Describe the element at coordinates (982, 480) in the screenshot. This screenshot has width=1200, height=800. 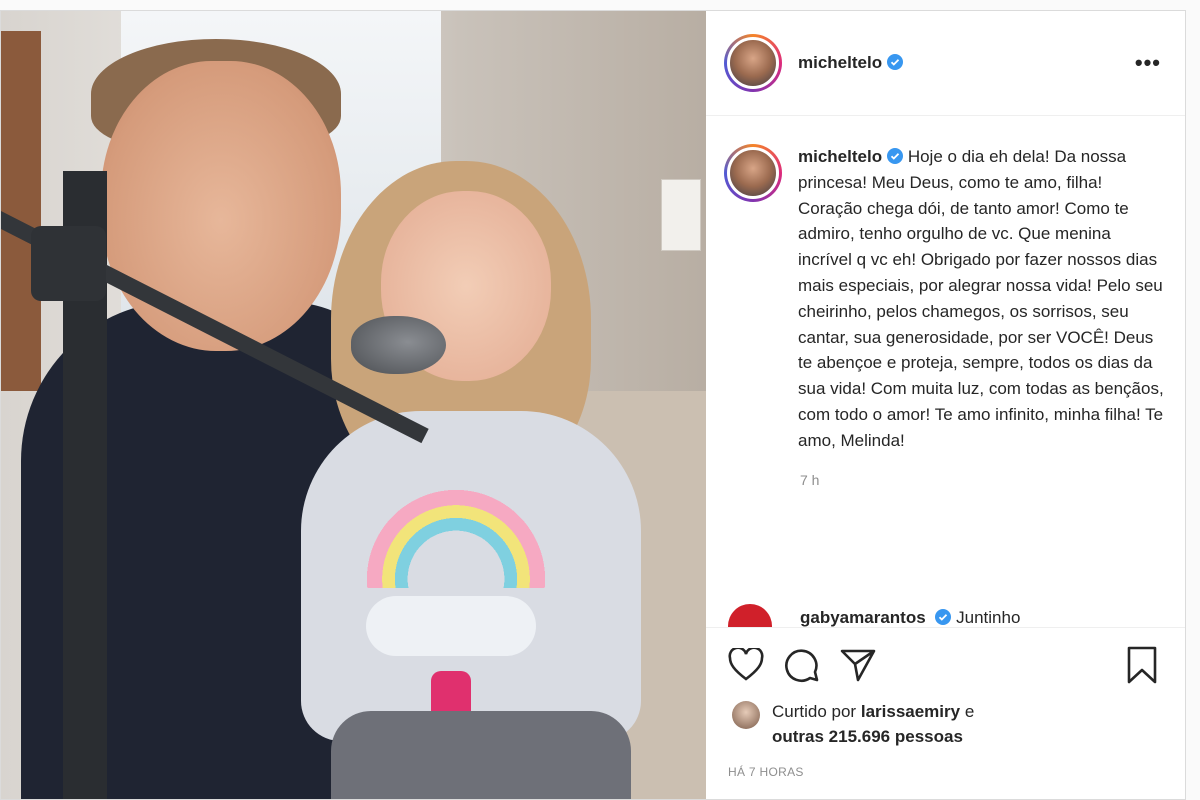
I see `caption-time: 7 h` at that location.